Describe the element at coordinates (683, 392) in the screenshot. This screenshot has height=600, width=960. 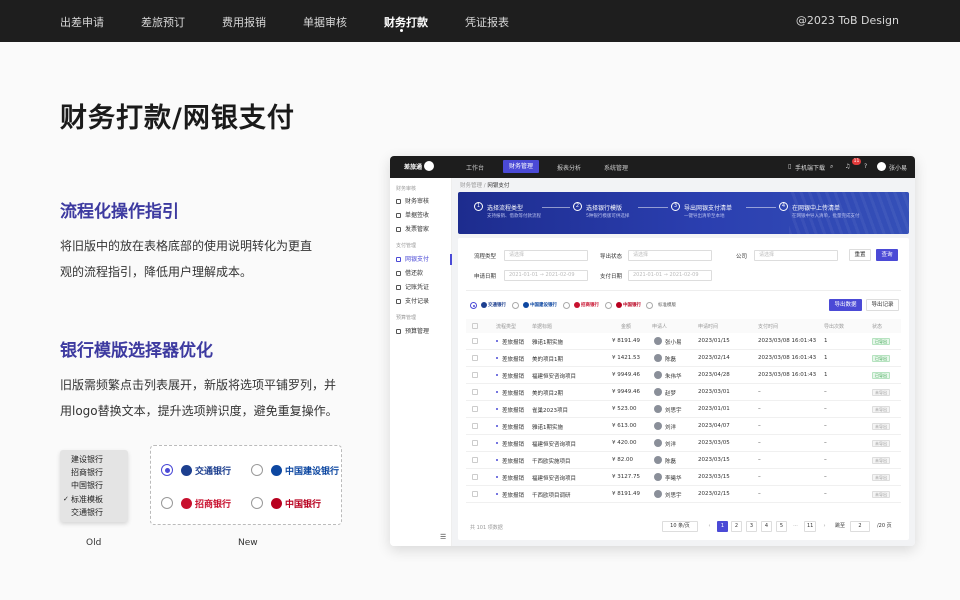
I see `table-row: 差旅报销 美的项目2期 ¥ 9949.46 赵梦 2023/03/01 – – 未导出` at that location.